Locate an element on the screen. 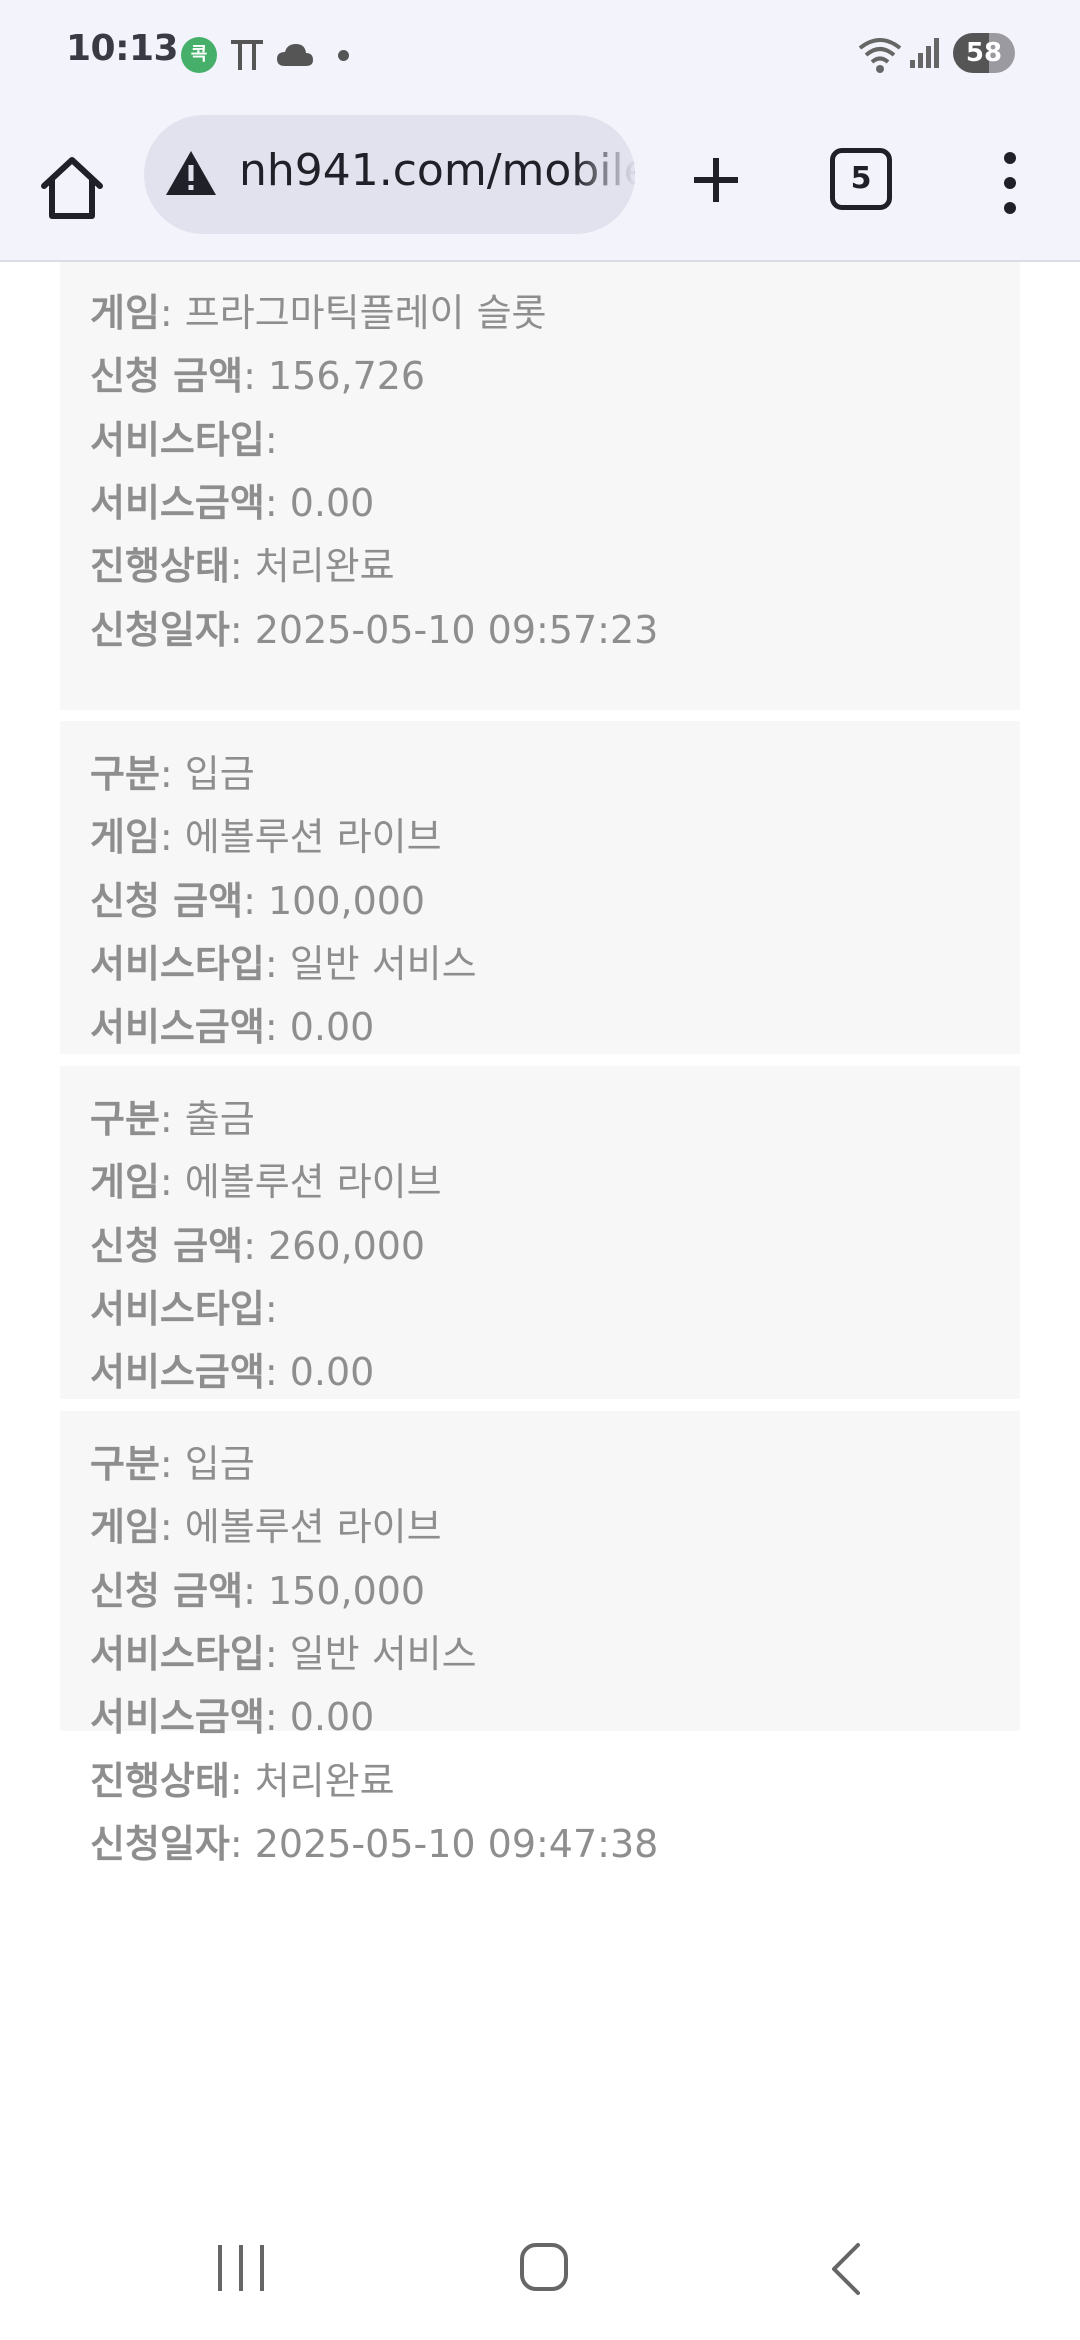  t-carrier-icon is located at coordinates (247, 55).